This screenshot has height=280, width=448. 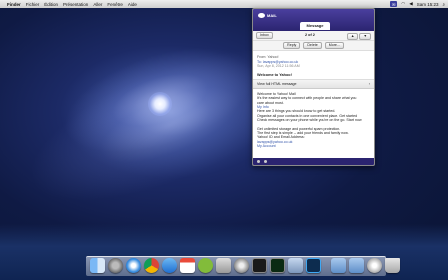 I want to click on volume-icon: ◀, so click(x=410, y=4).